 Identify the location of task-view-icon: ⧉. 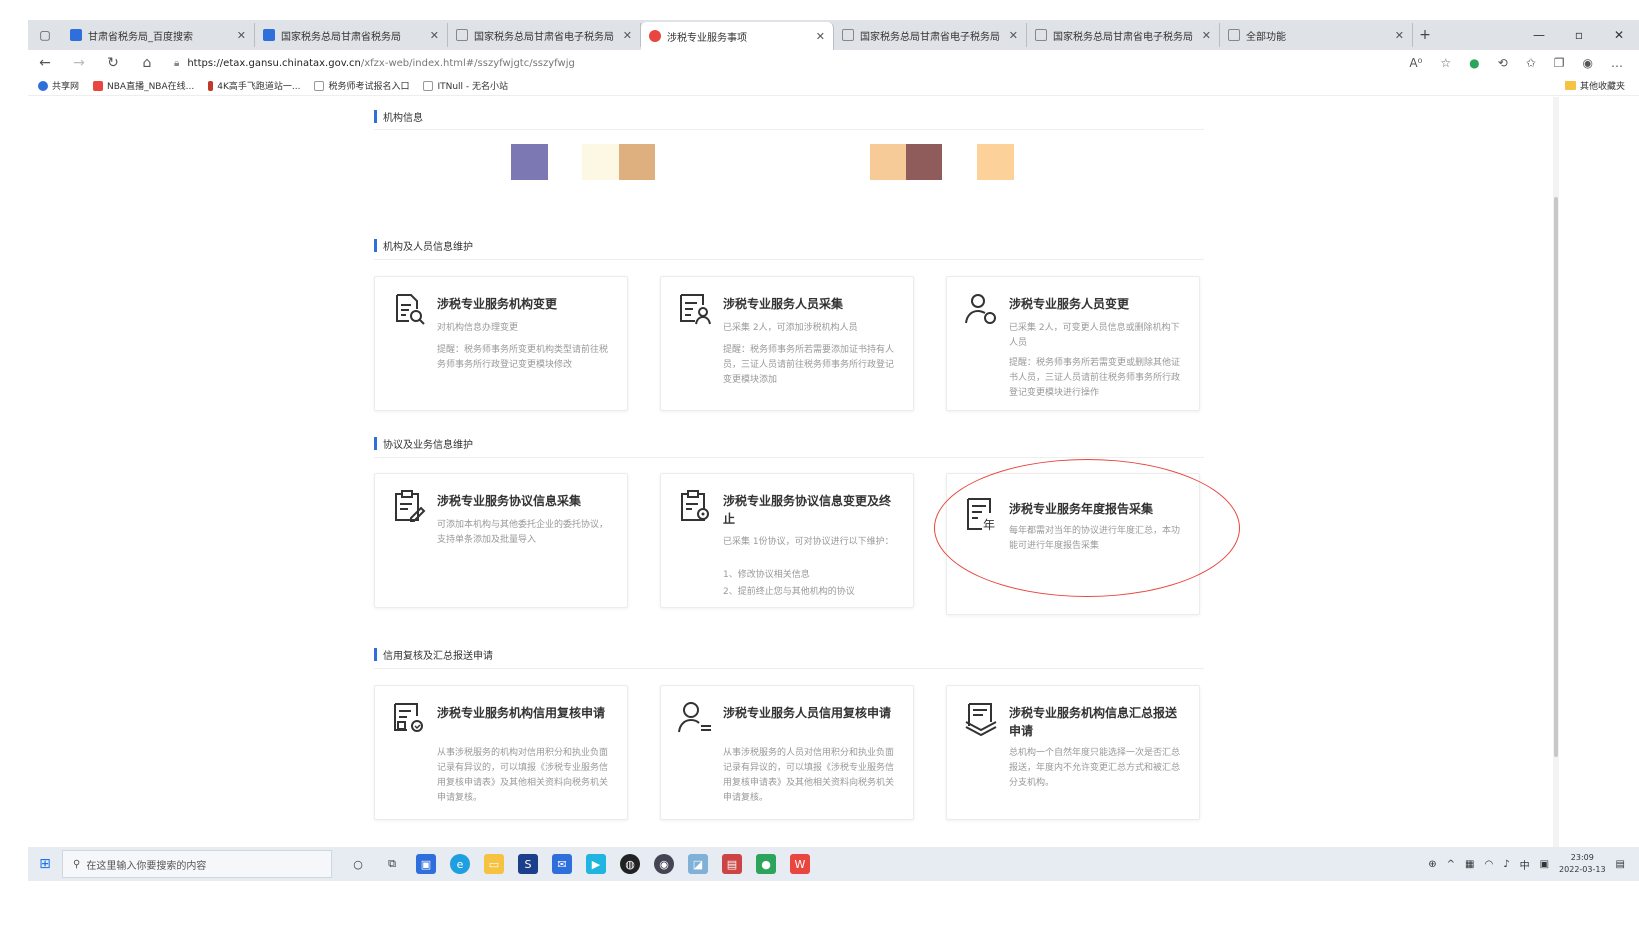
(392, 864).